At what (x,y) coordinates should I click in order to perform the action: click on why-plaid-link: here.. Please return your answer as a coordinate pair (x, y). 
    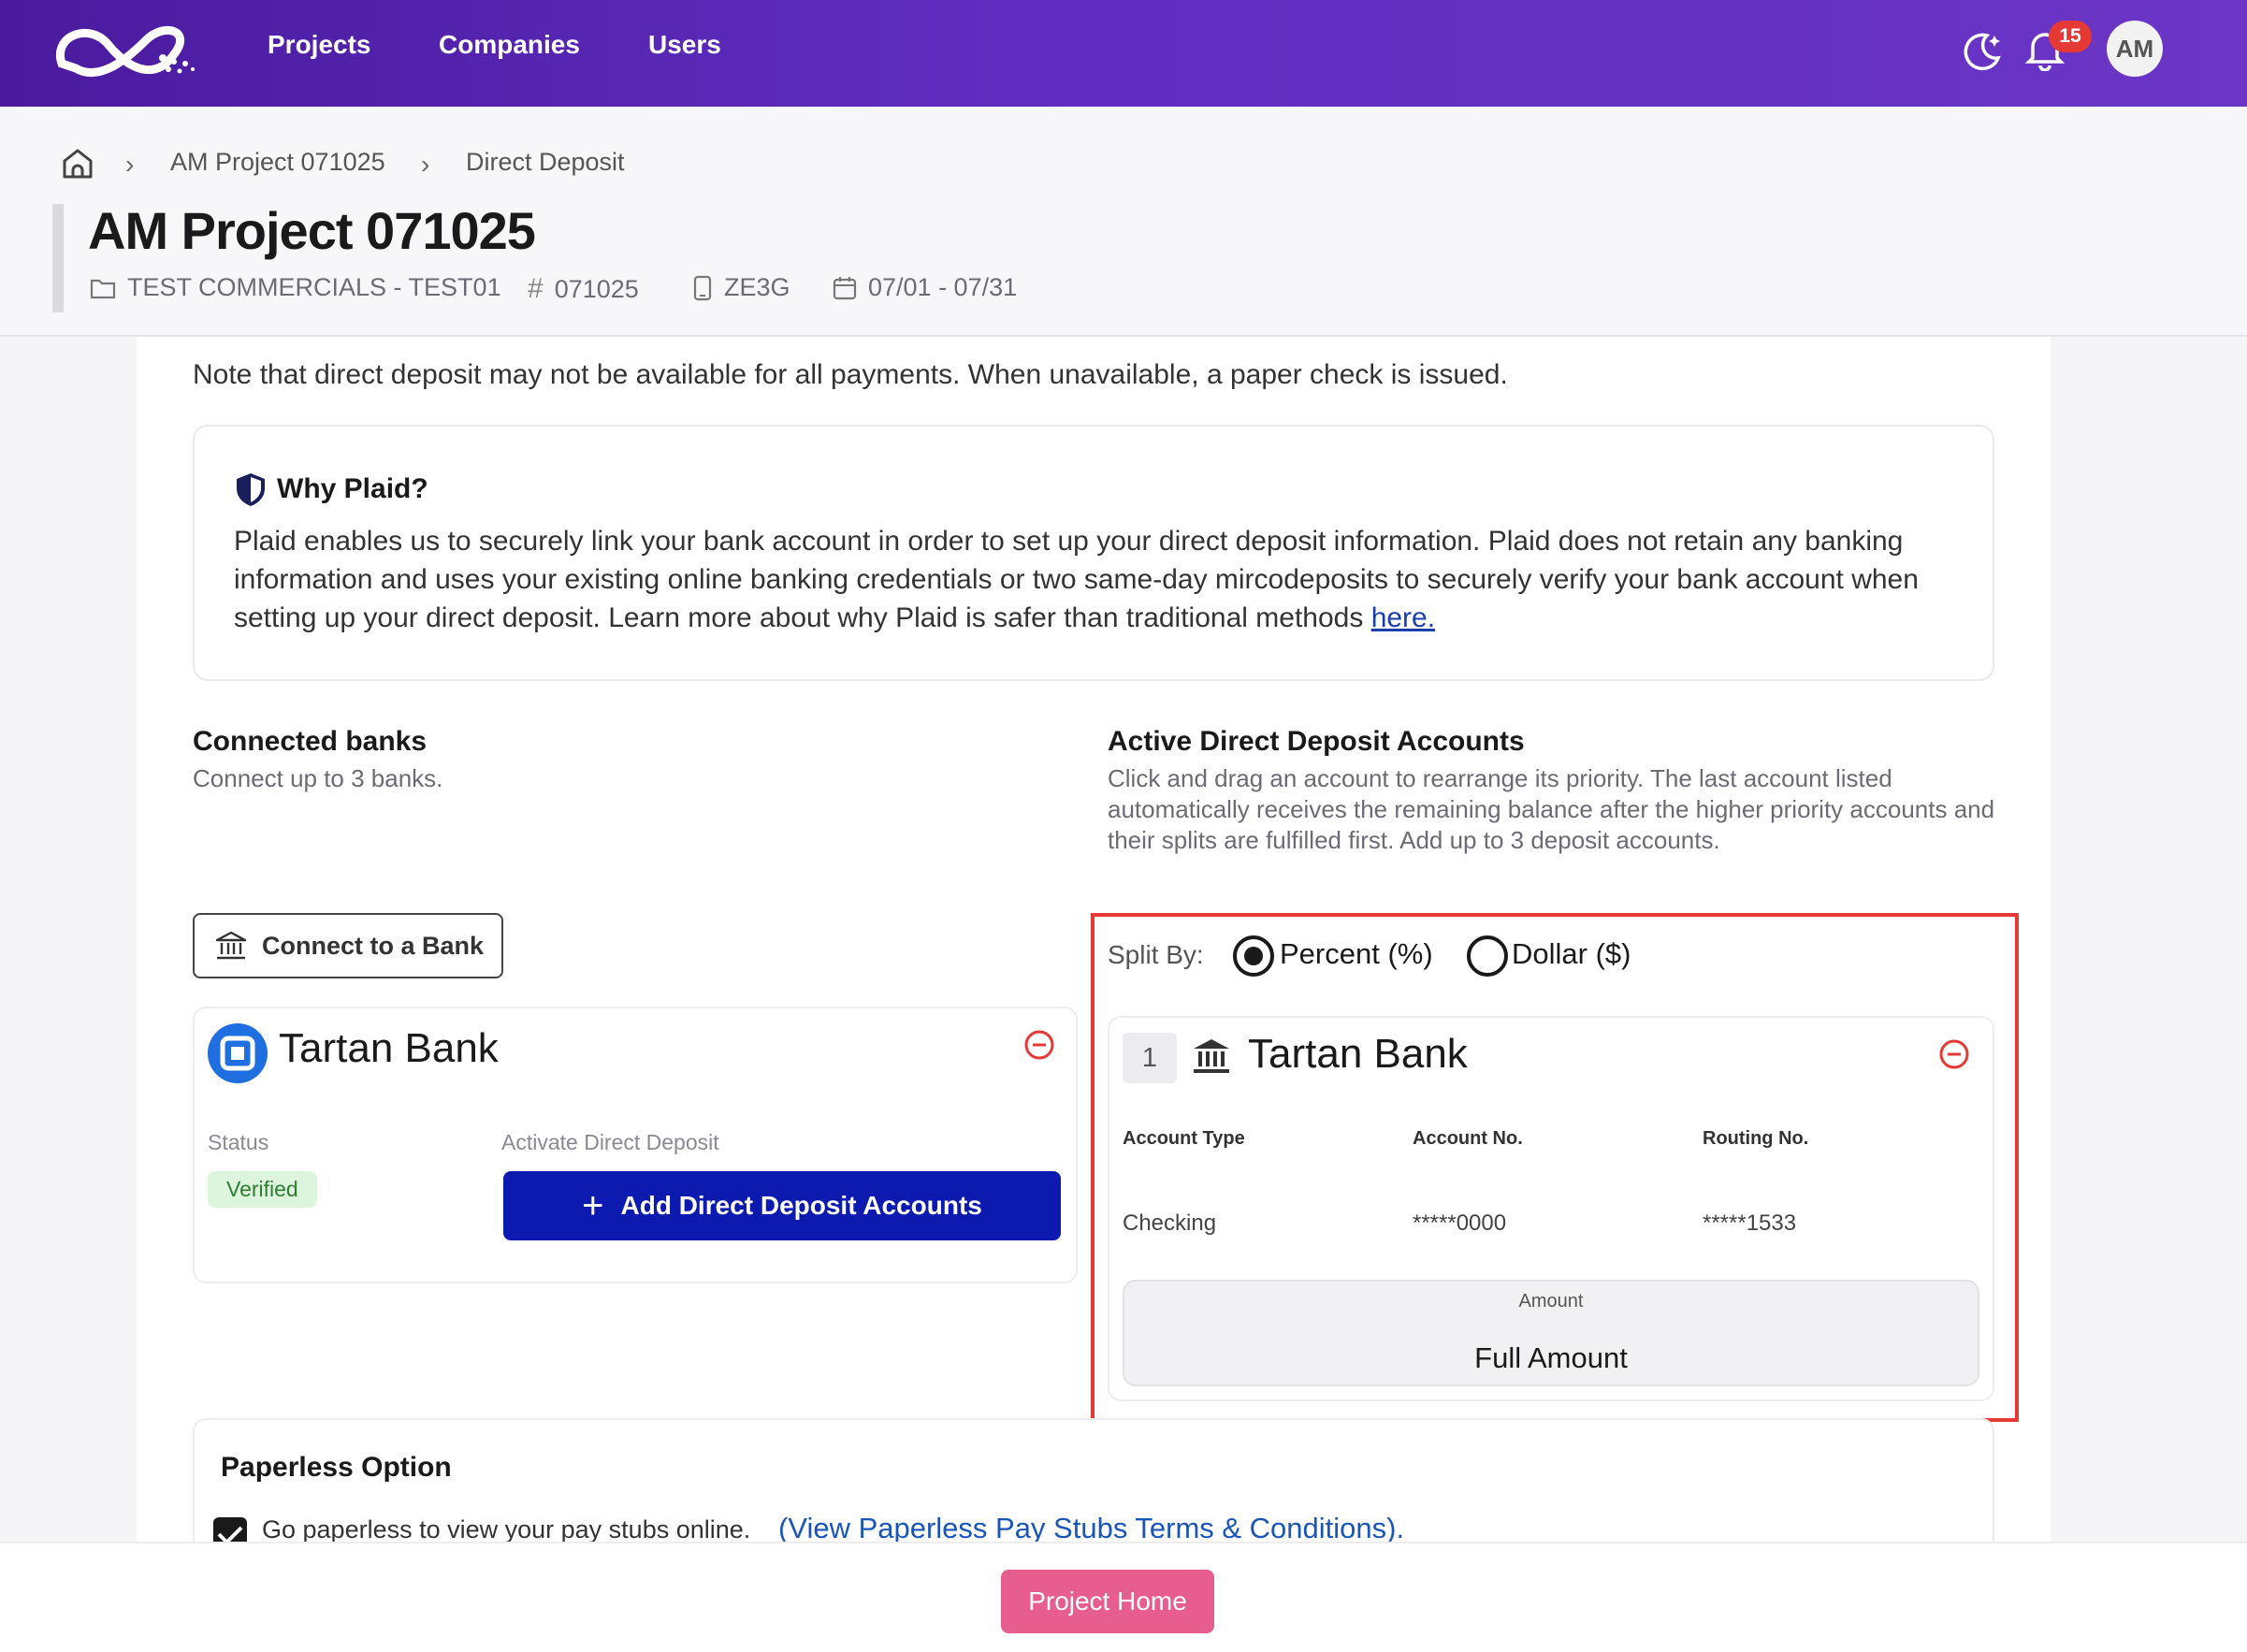
    Looking at the image, I should click on (1403, 617).